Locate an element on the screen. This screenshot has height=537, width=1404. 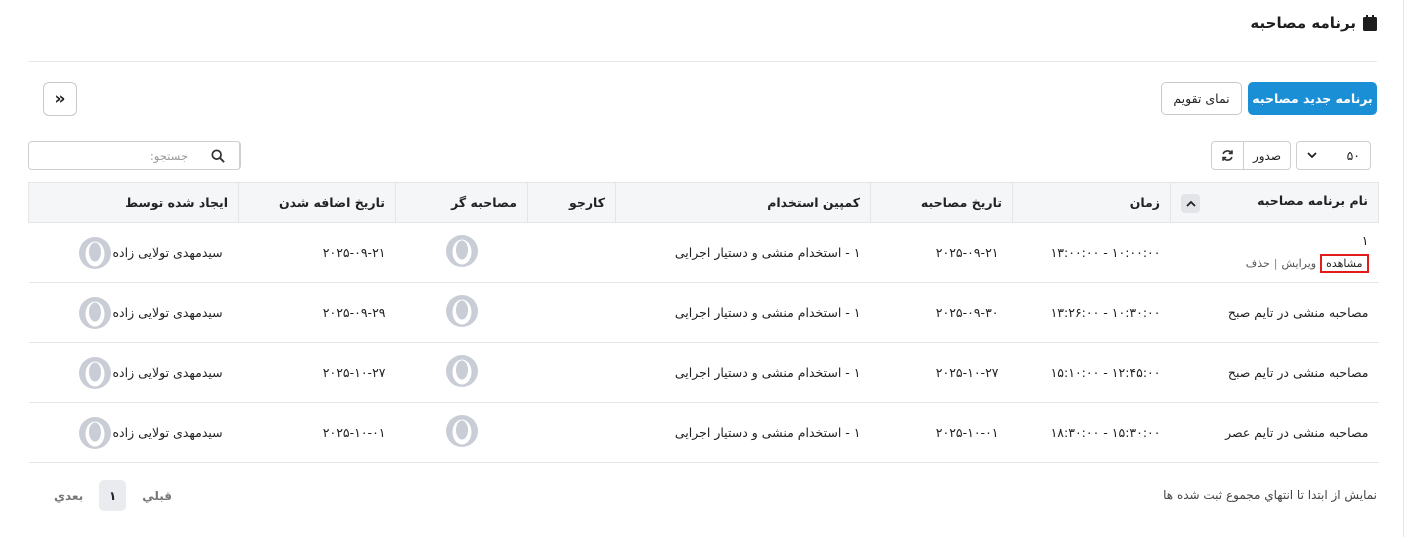
double-chevron-icon: » is located at coordinates (60, 99).